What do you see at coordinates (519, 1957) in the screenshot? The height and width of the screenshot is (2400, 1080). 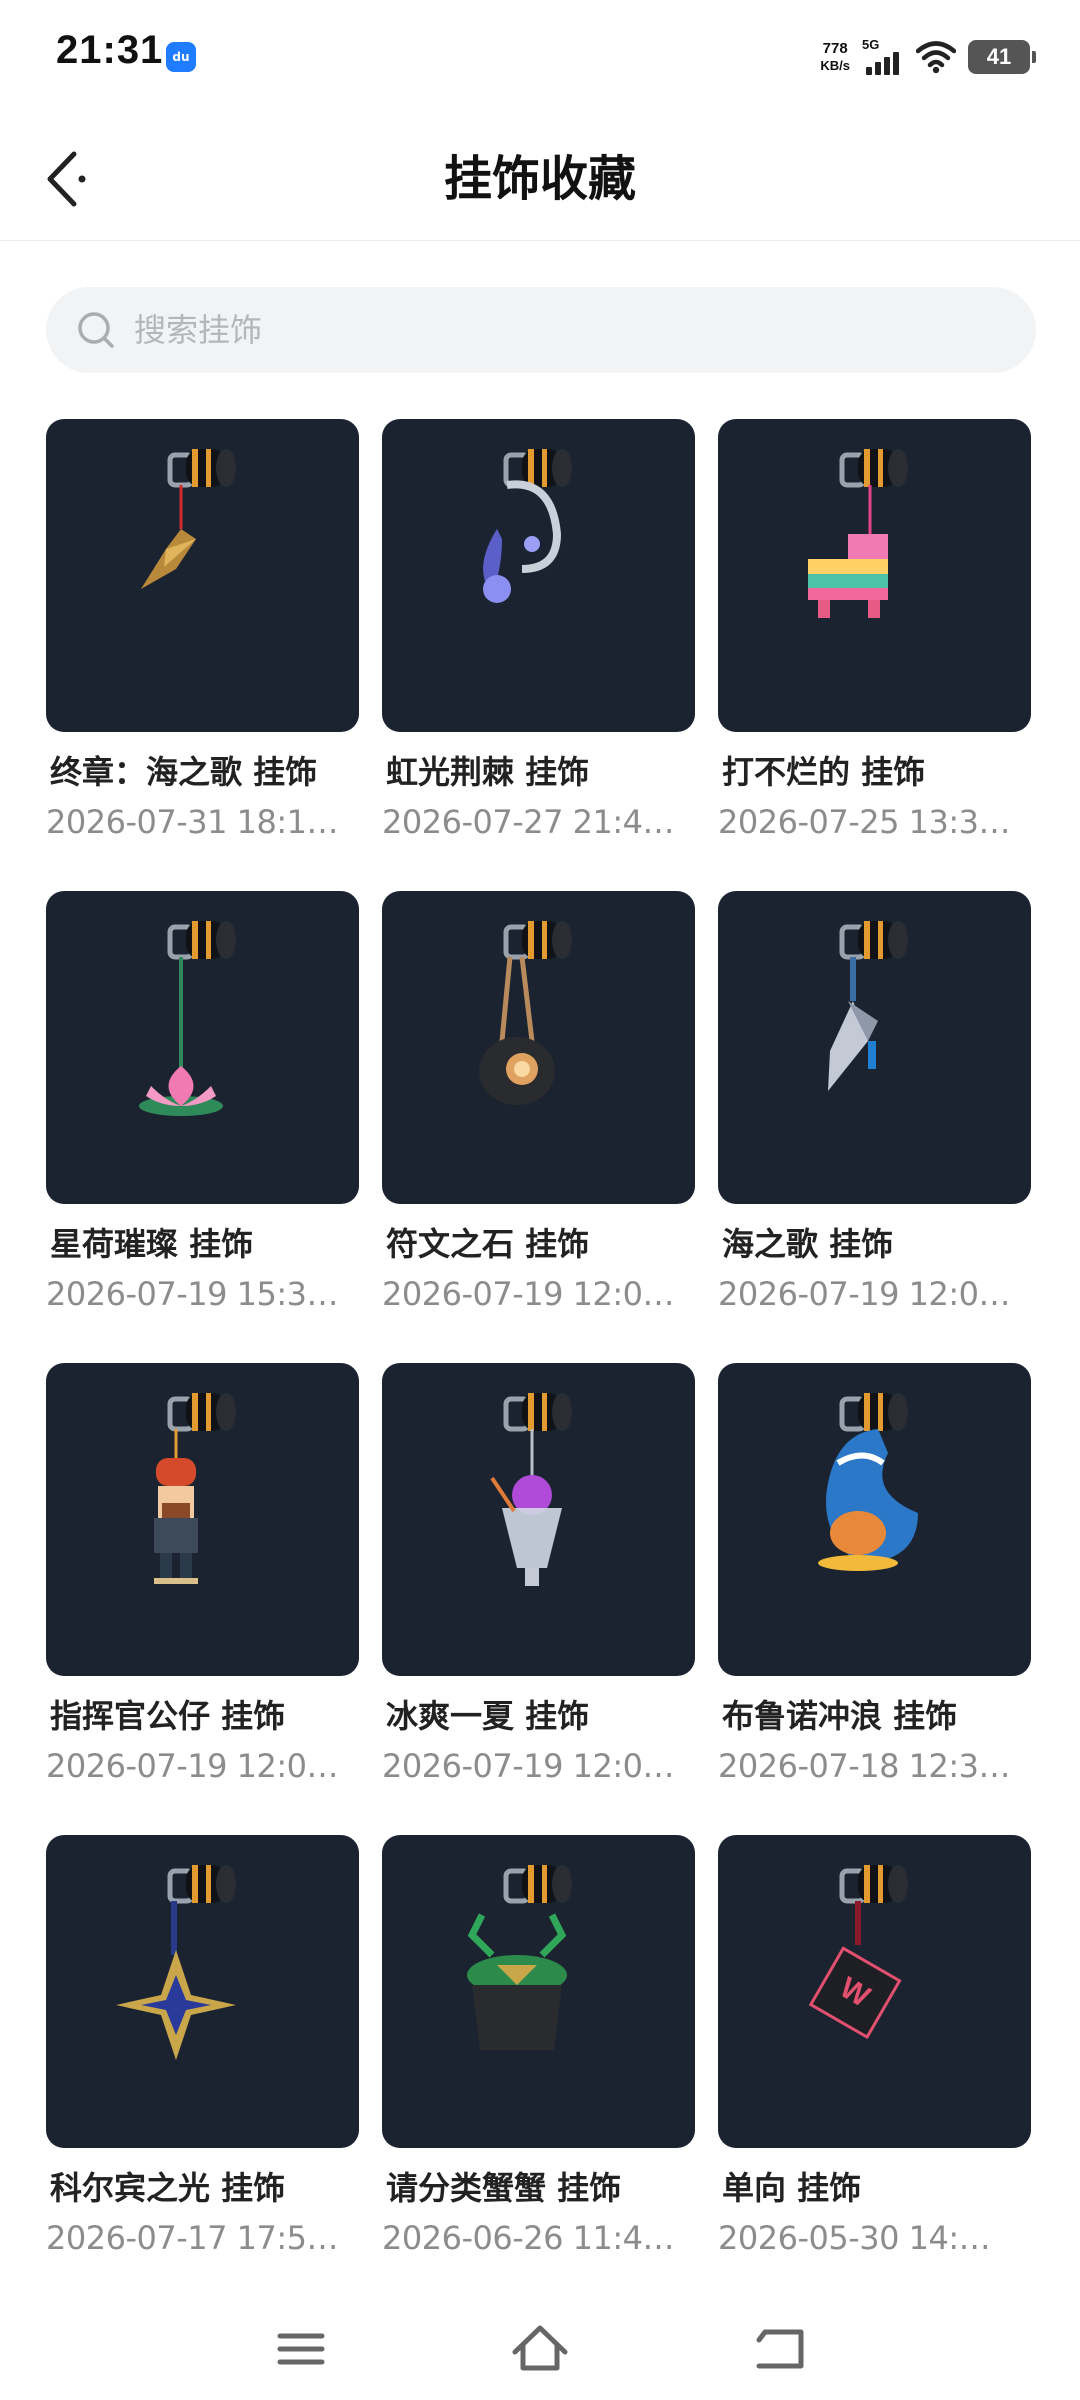 I see `crab-bucket-charm-icon` at bounding box center [519, 1957].